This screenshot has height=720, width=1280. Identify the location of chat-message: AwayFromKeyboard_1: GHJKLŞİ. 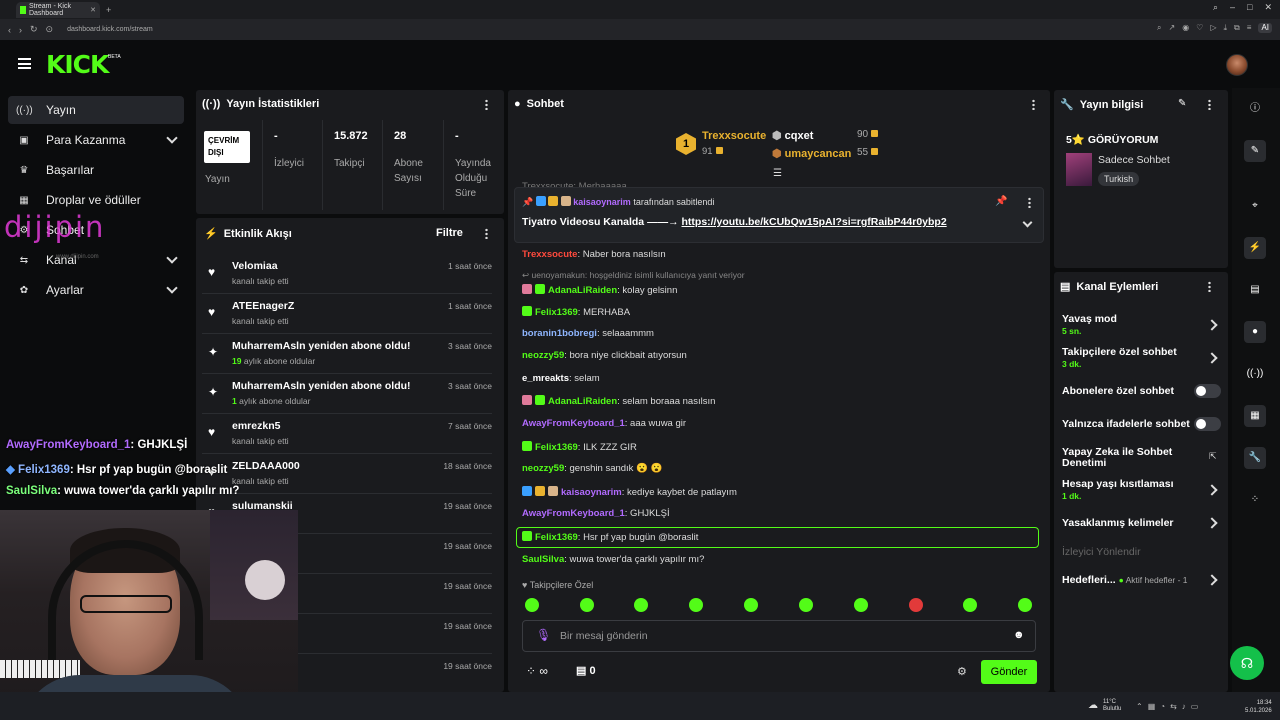
(596, 513).